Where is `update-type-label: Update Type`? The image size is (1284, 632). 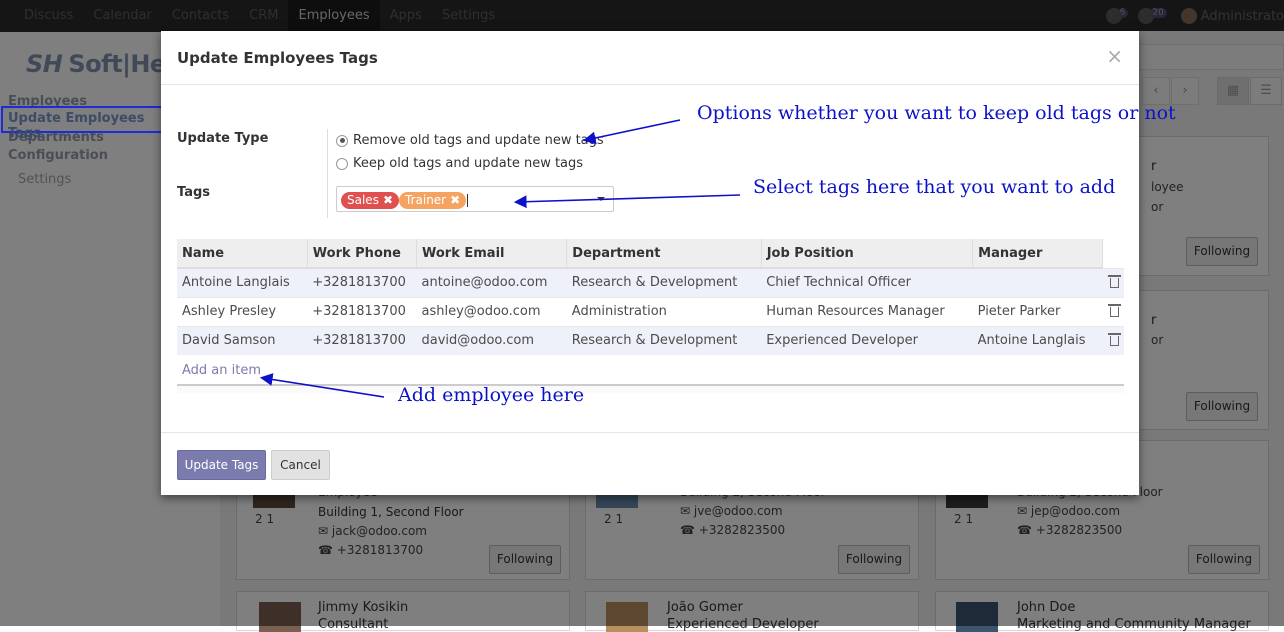
update-type-label: Update Type is located at coordinates (223, 138).